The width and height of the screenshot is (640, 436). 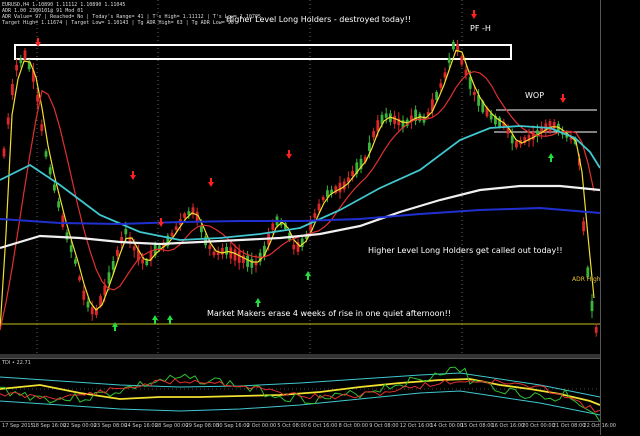 What do you see at coordinates (110, 426) in the screenshot?
I see `date-tick-label: 23 Sep 08:00` at bounding box center [110, 426].